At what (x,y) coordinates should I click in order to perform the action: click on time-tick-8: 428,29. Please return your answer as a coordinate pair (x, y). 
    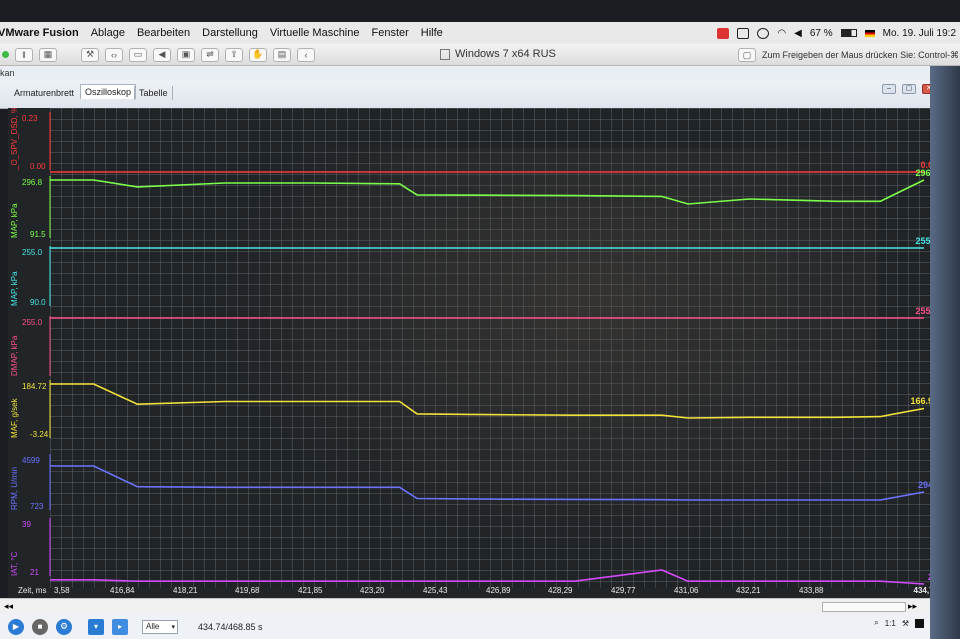
    Looking at the image, I should click on (560, 590).